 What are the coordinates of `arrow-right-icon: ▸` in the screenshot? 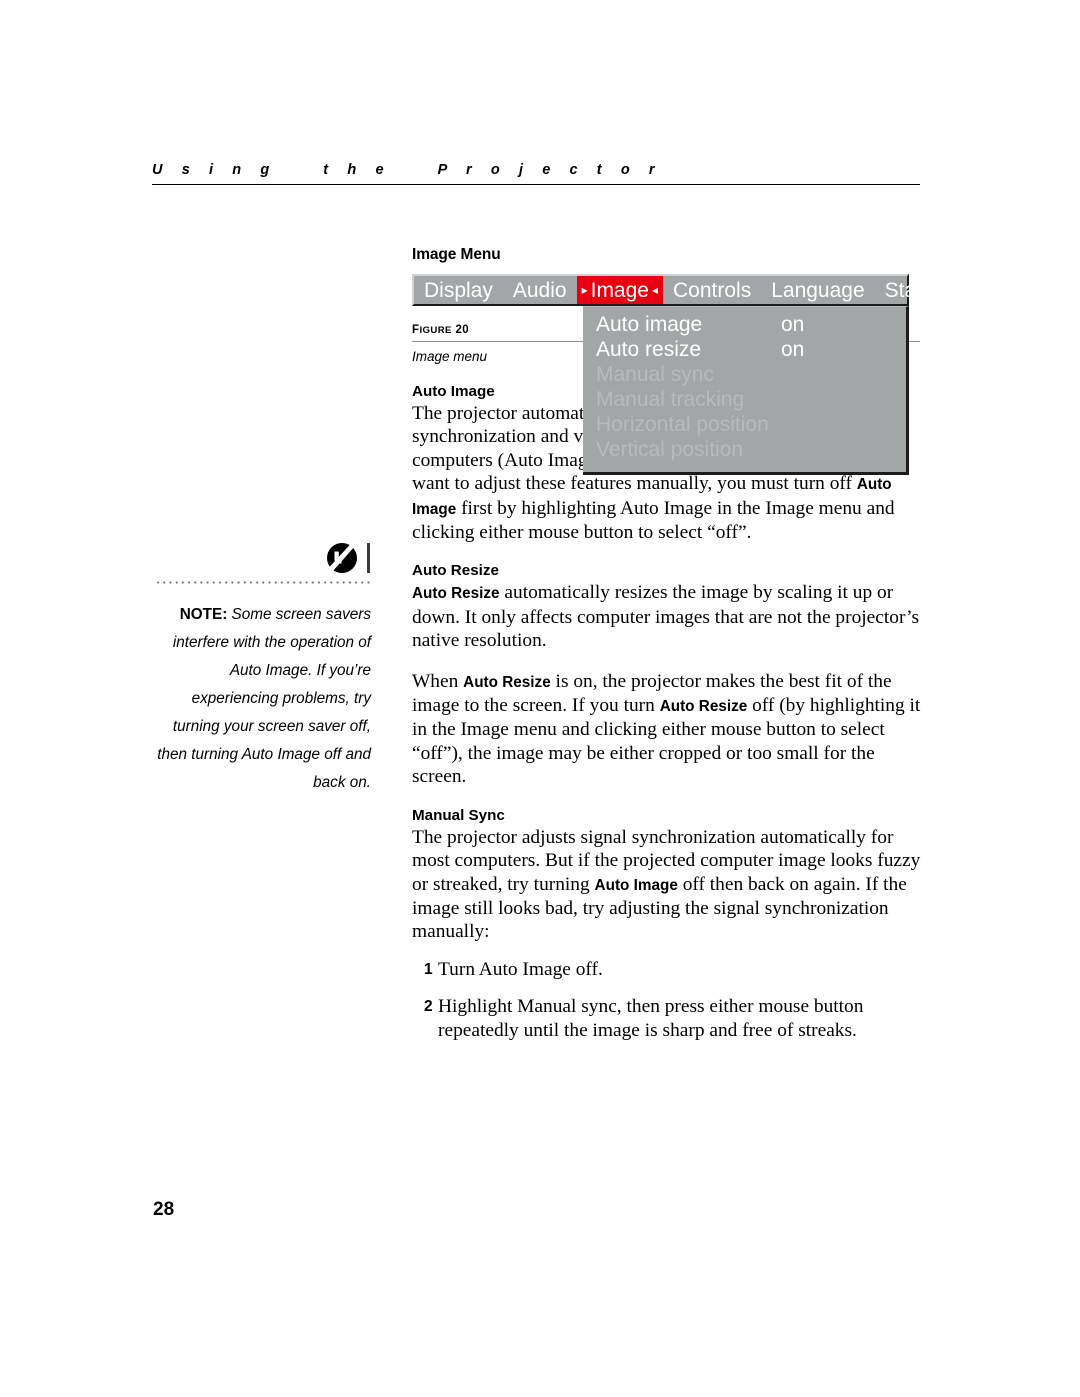 It's located at (584, 290).